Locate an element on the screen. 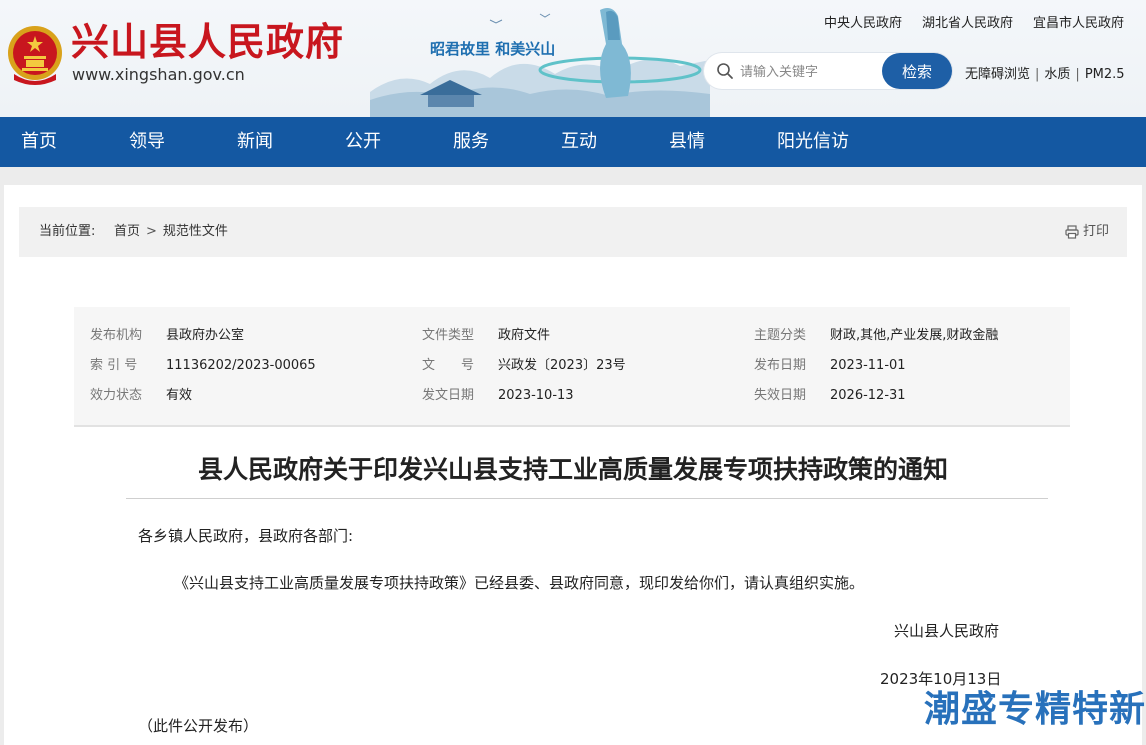  meta-key: 索 引 号 is located at coordinates (114, 365).